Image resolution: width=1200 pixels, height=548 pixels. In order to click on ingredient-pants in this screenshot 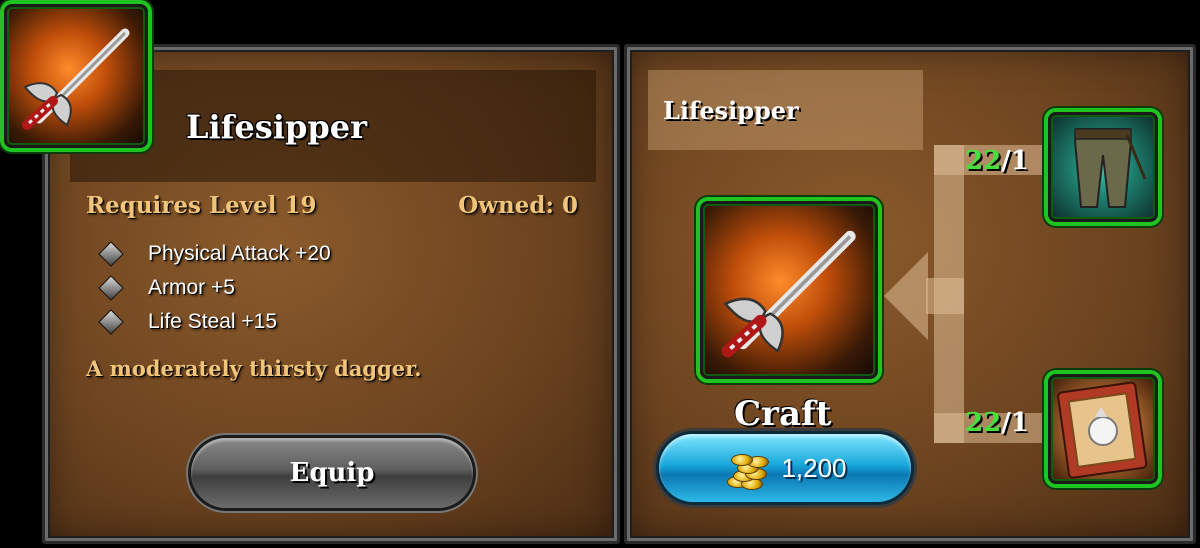, I will do `click(1103, 167)`.